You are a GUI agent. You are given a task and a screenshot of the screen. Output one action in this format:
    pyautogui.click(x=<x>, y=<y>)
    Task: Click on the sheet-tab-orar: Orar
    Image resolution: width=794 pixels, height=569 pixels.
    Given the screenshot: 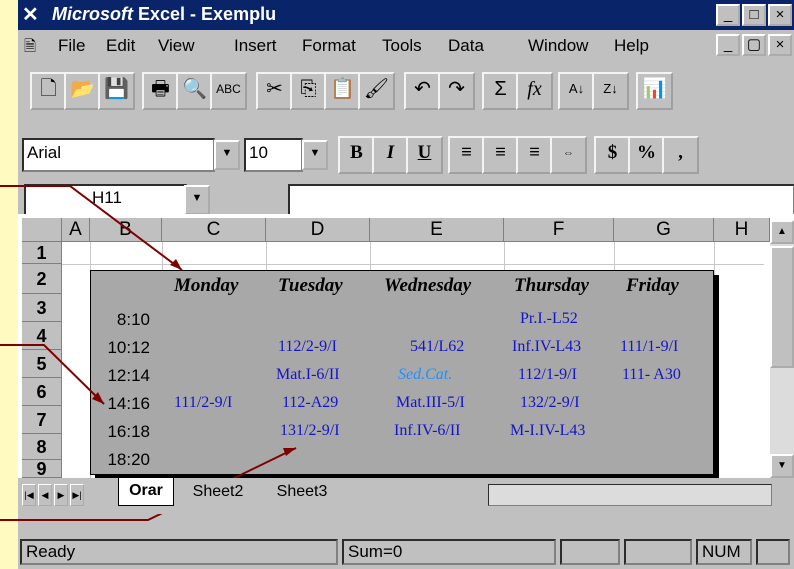 What is the action you would take?
    pyautogui.click(x=146, y=492)
    